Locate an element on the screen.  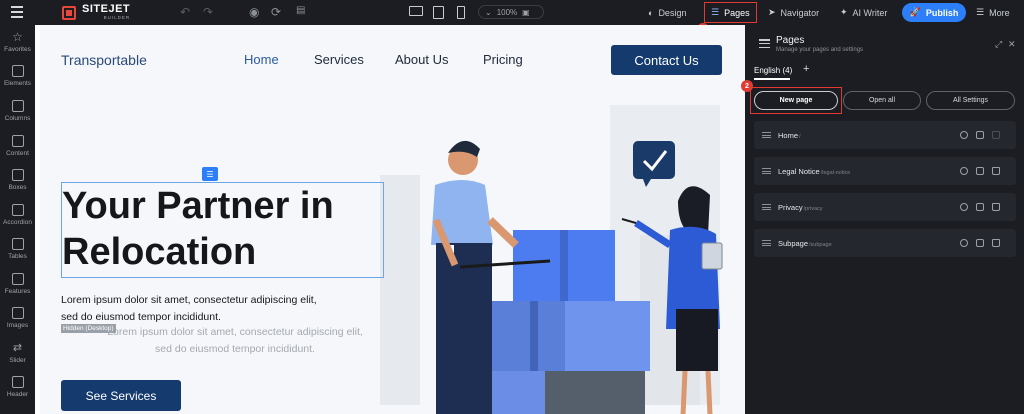
undo-icon: ↶ is located at coordinates (185, 12).